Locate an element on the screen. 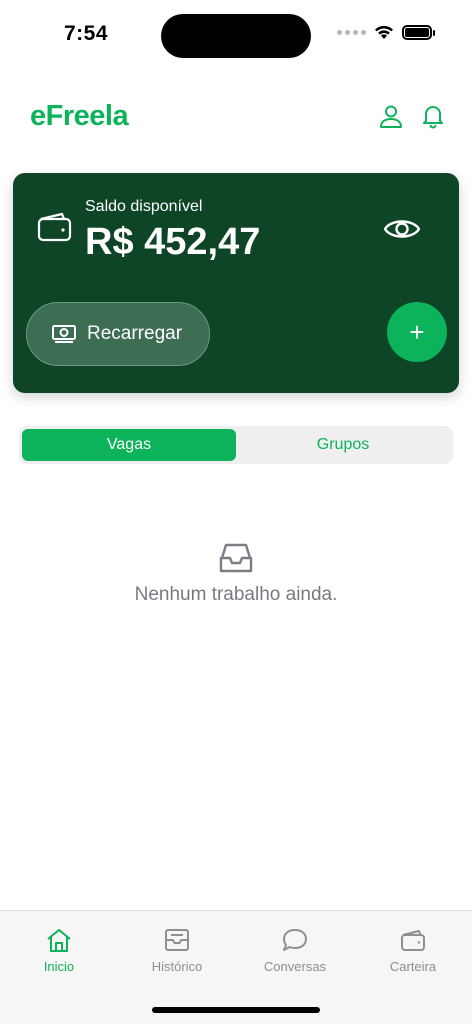 This screenshot has width=472, height=1024. signal-icon is located at coordinates (351, 32).